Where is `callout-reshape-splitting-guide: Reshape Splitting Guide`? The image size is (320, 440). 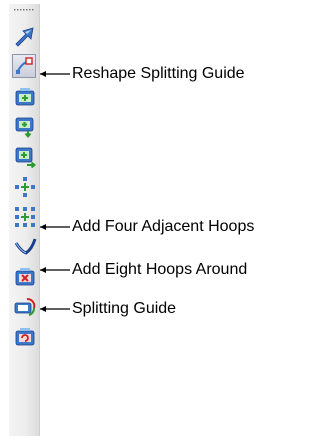
callout-reshape-splitting-guide: Reshape Splitting Guide is located at coordinates (158, 73).